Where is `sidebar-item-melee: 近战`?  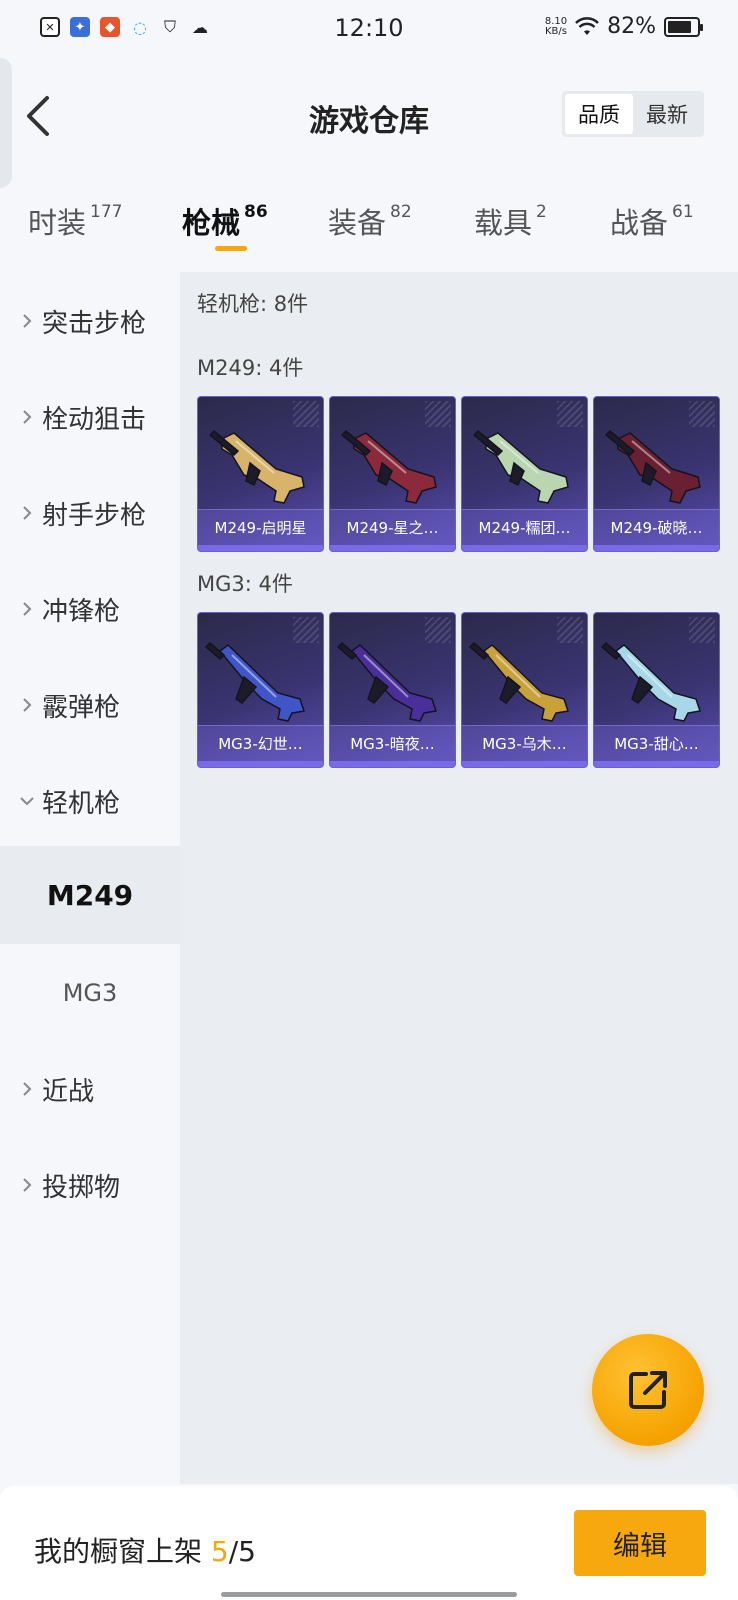
sidebar-item-melee: 近战 is located at coordinates (90, 1089).